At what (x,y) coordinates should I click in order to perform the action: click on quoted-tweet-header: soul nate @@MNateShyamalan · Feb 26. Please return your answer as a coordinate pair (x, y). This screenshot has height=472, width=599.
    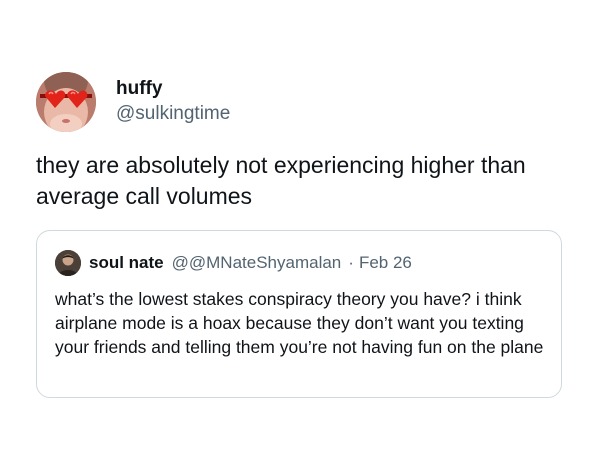
    Looking at the image, I should click on (233, 263).